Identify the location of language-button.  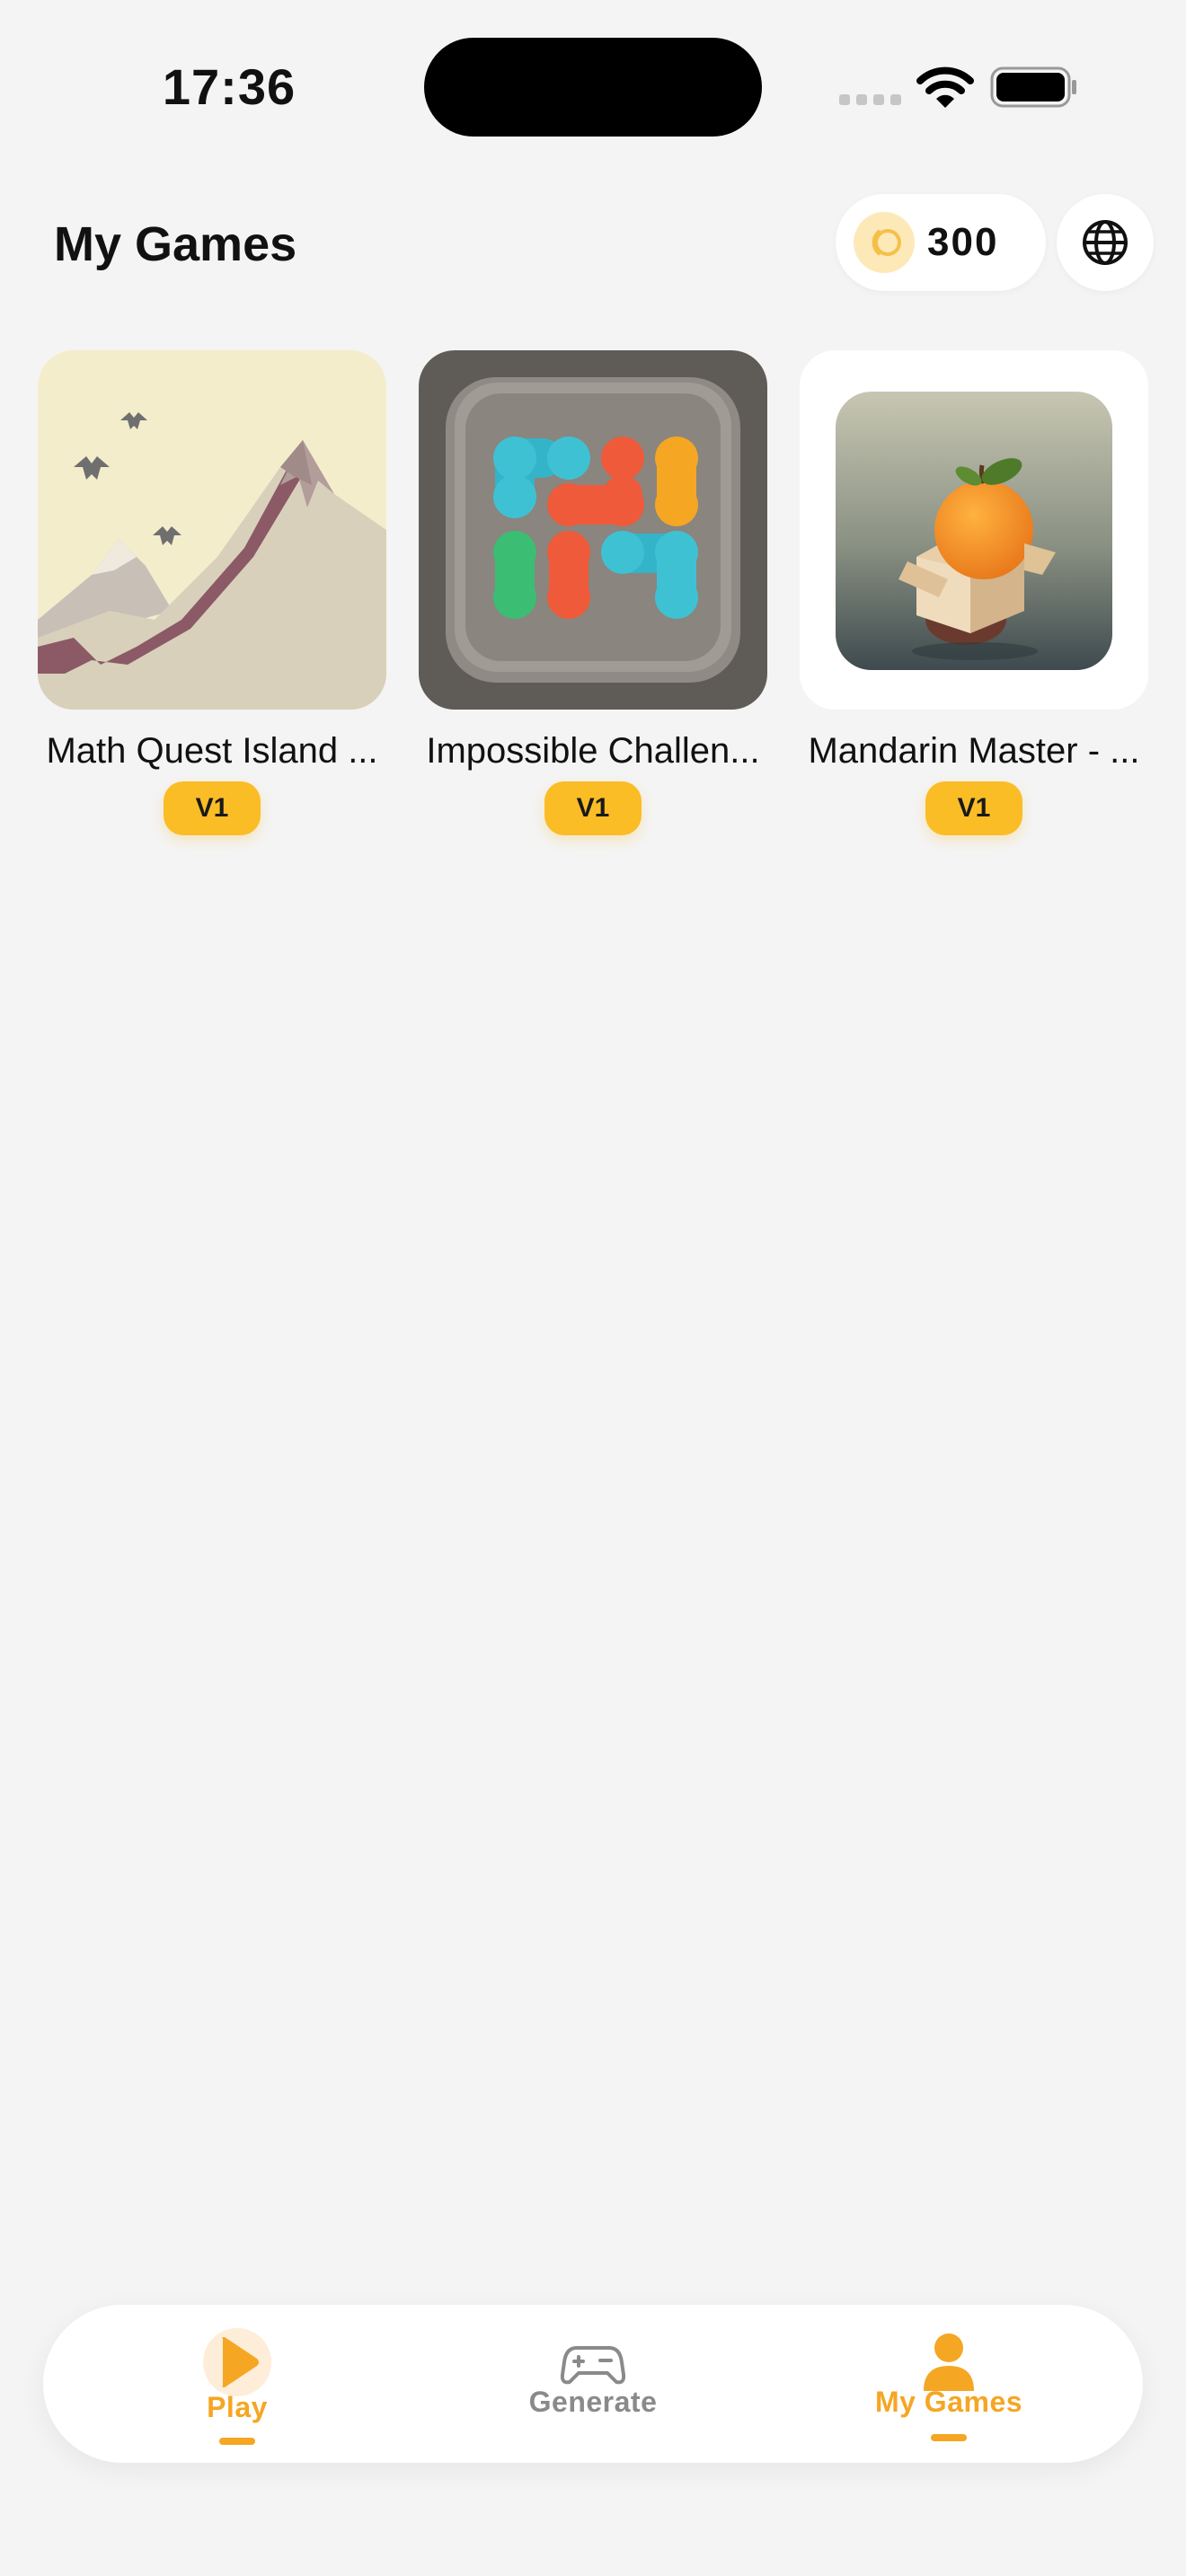
(1105, 242).